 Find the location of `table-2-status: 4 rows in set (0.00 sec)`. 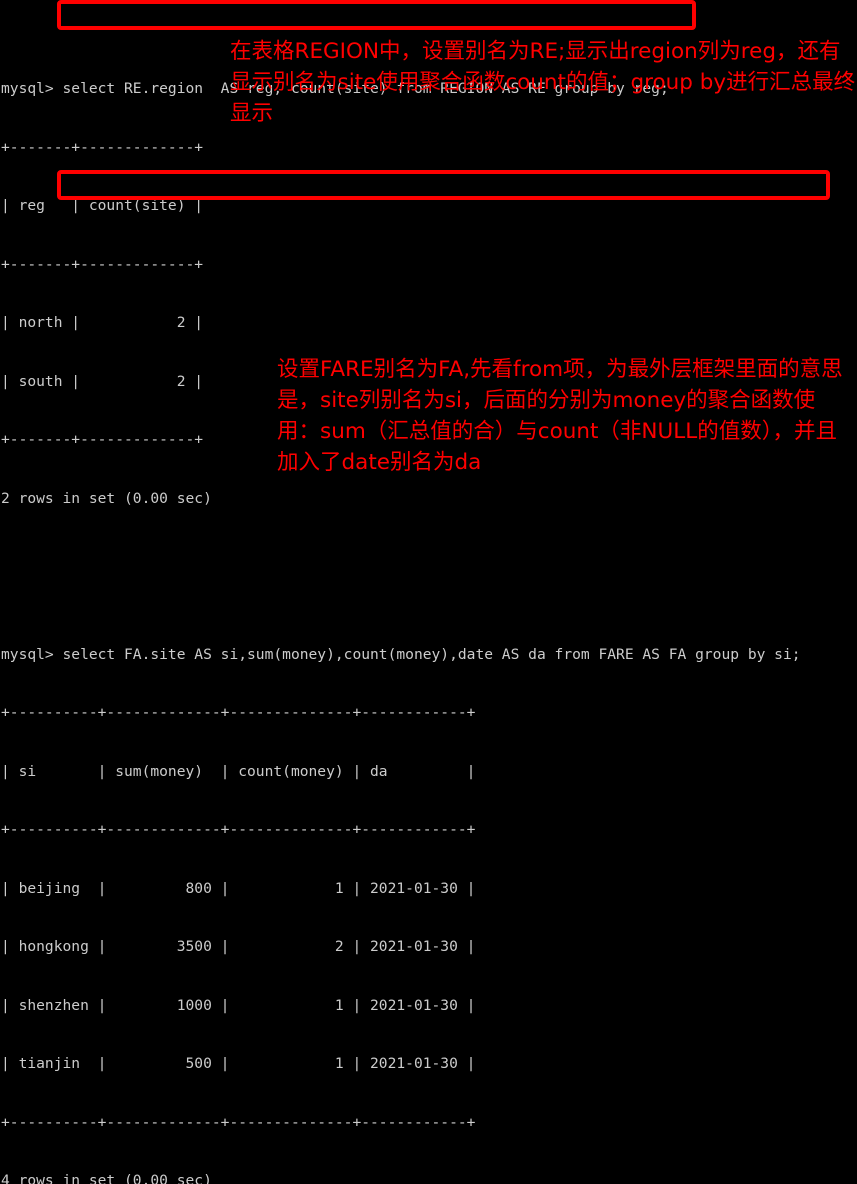

table-2-status: 4 rows in set (0.00 sec) is located at coordinates (106, 1178).